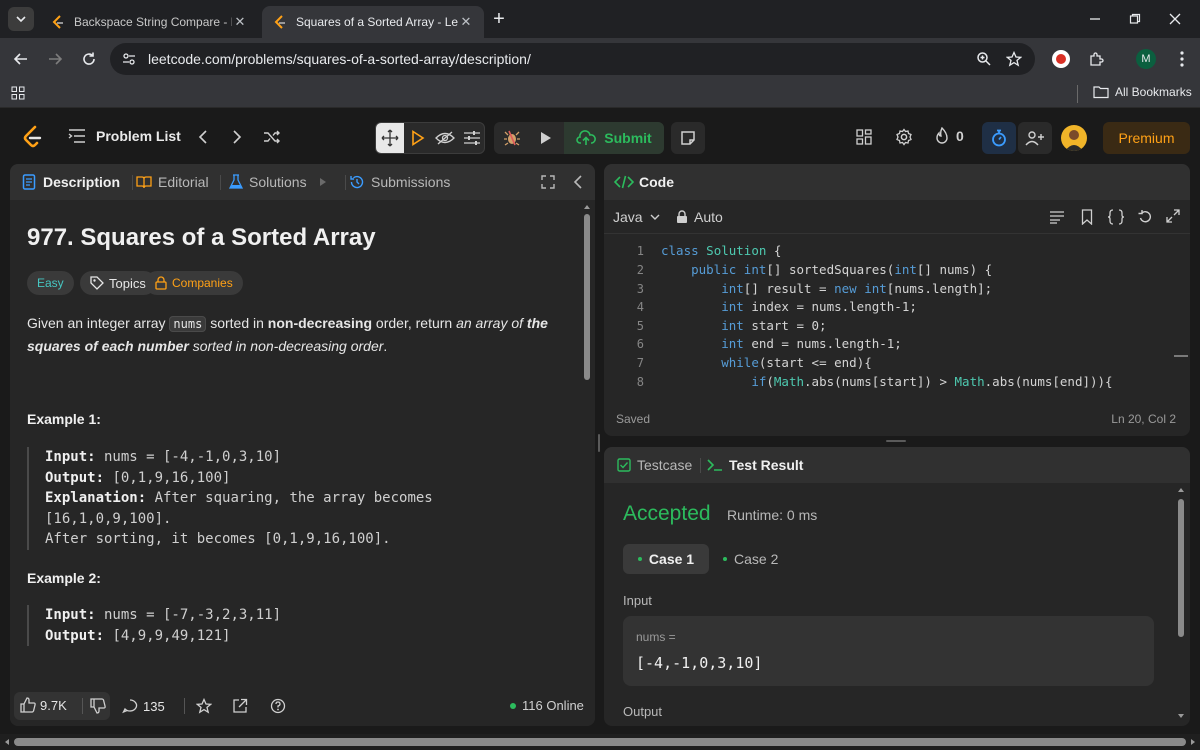 The width and height of the screenshot is (1200, 750). What do you see at coordinates (896, 441) in the screenshot?
I see `horizontal-splitter` at bounding box center [896, 441].